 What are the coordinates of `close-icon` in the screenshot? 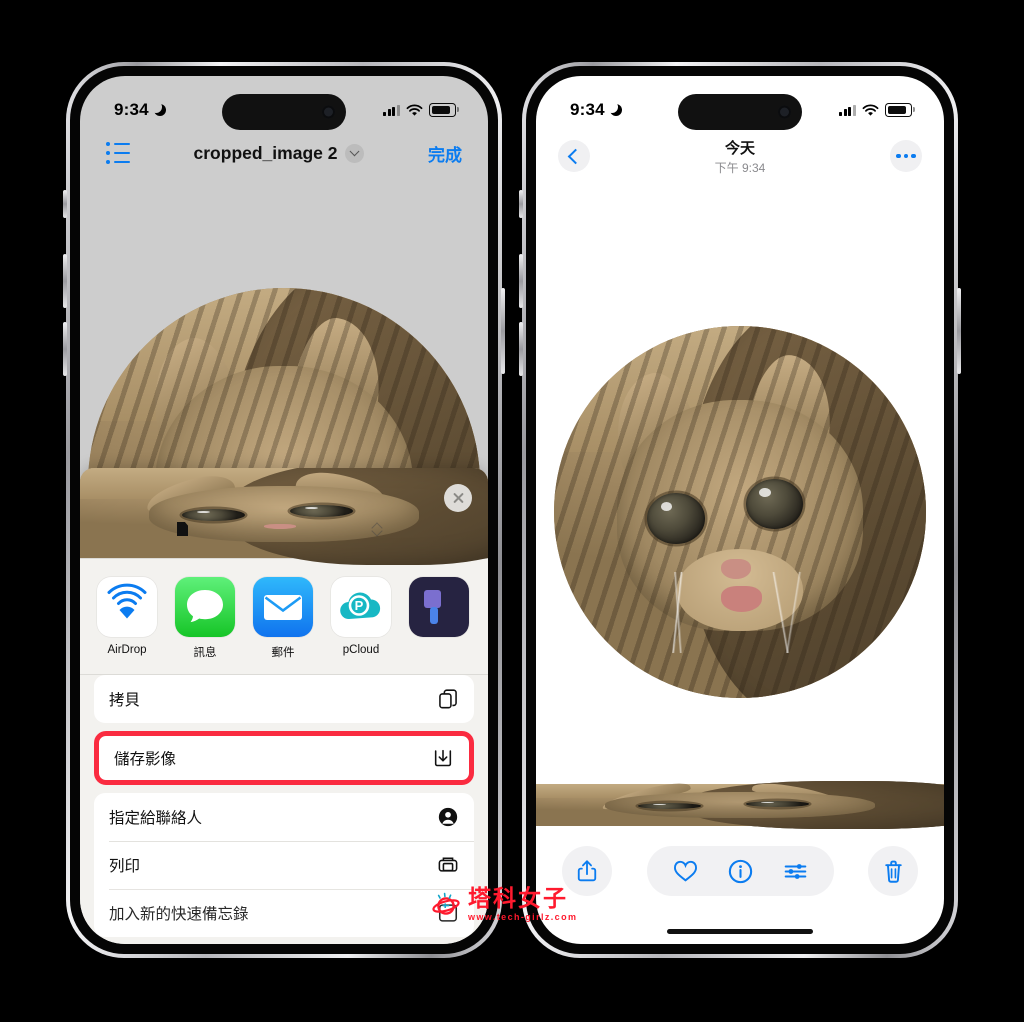 It's located at (458, 498).